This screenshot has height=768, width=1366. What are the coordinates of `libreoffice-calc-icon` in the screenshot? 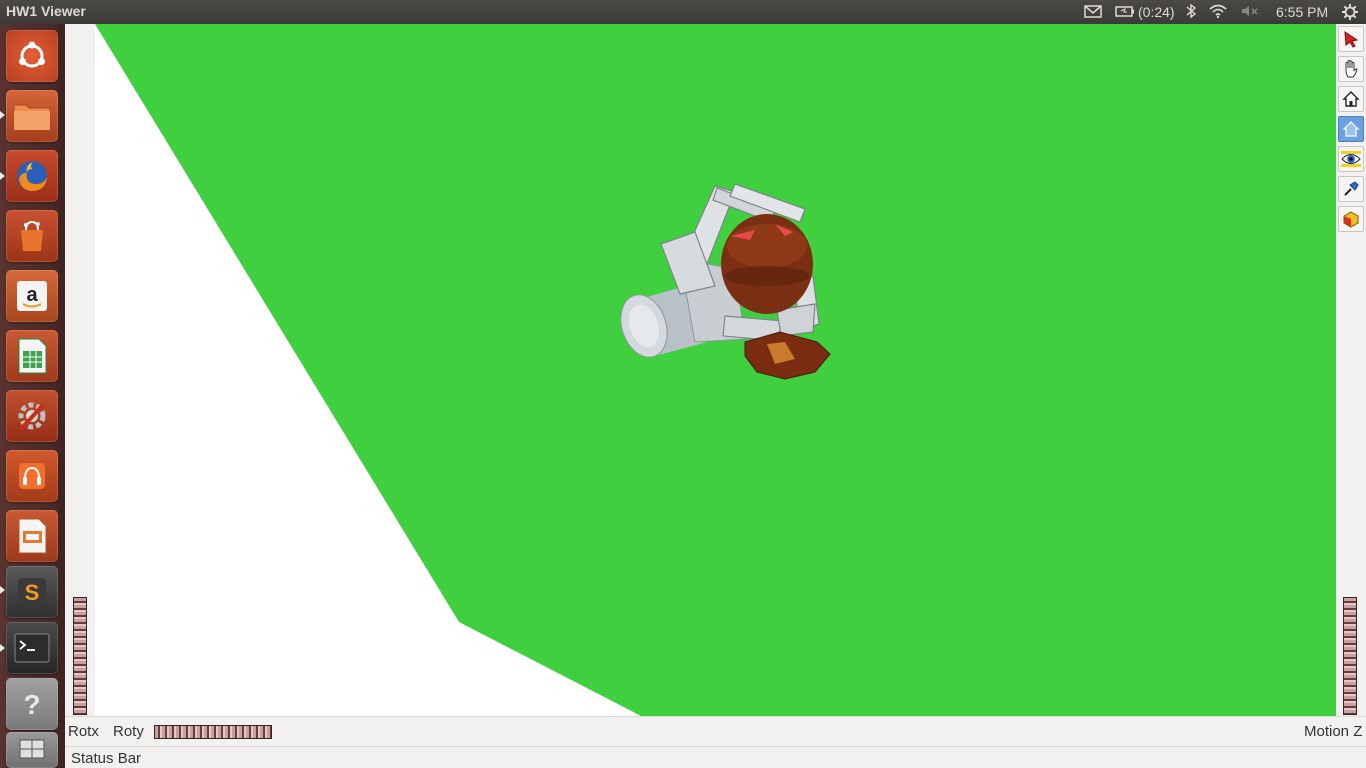 It's located at (32, 356).